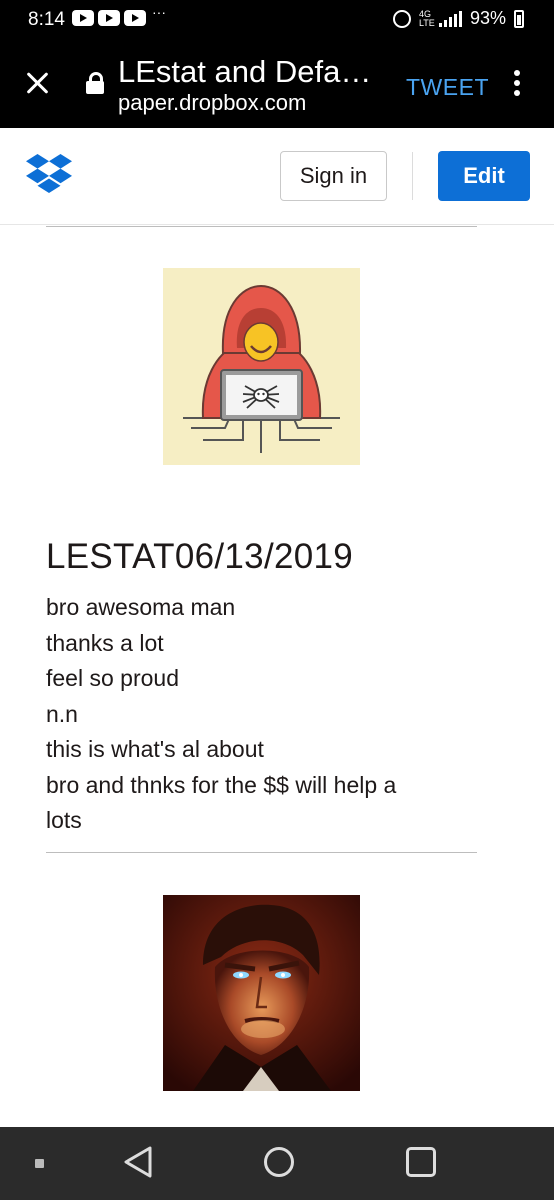  Describe the element at coordinates (412, 176) in the screenshot. I see `header-divider` at that location.